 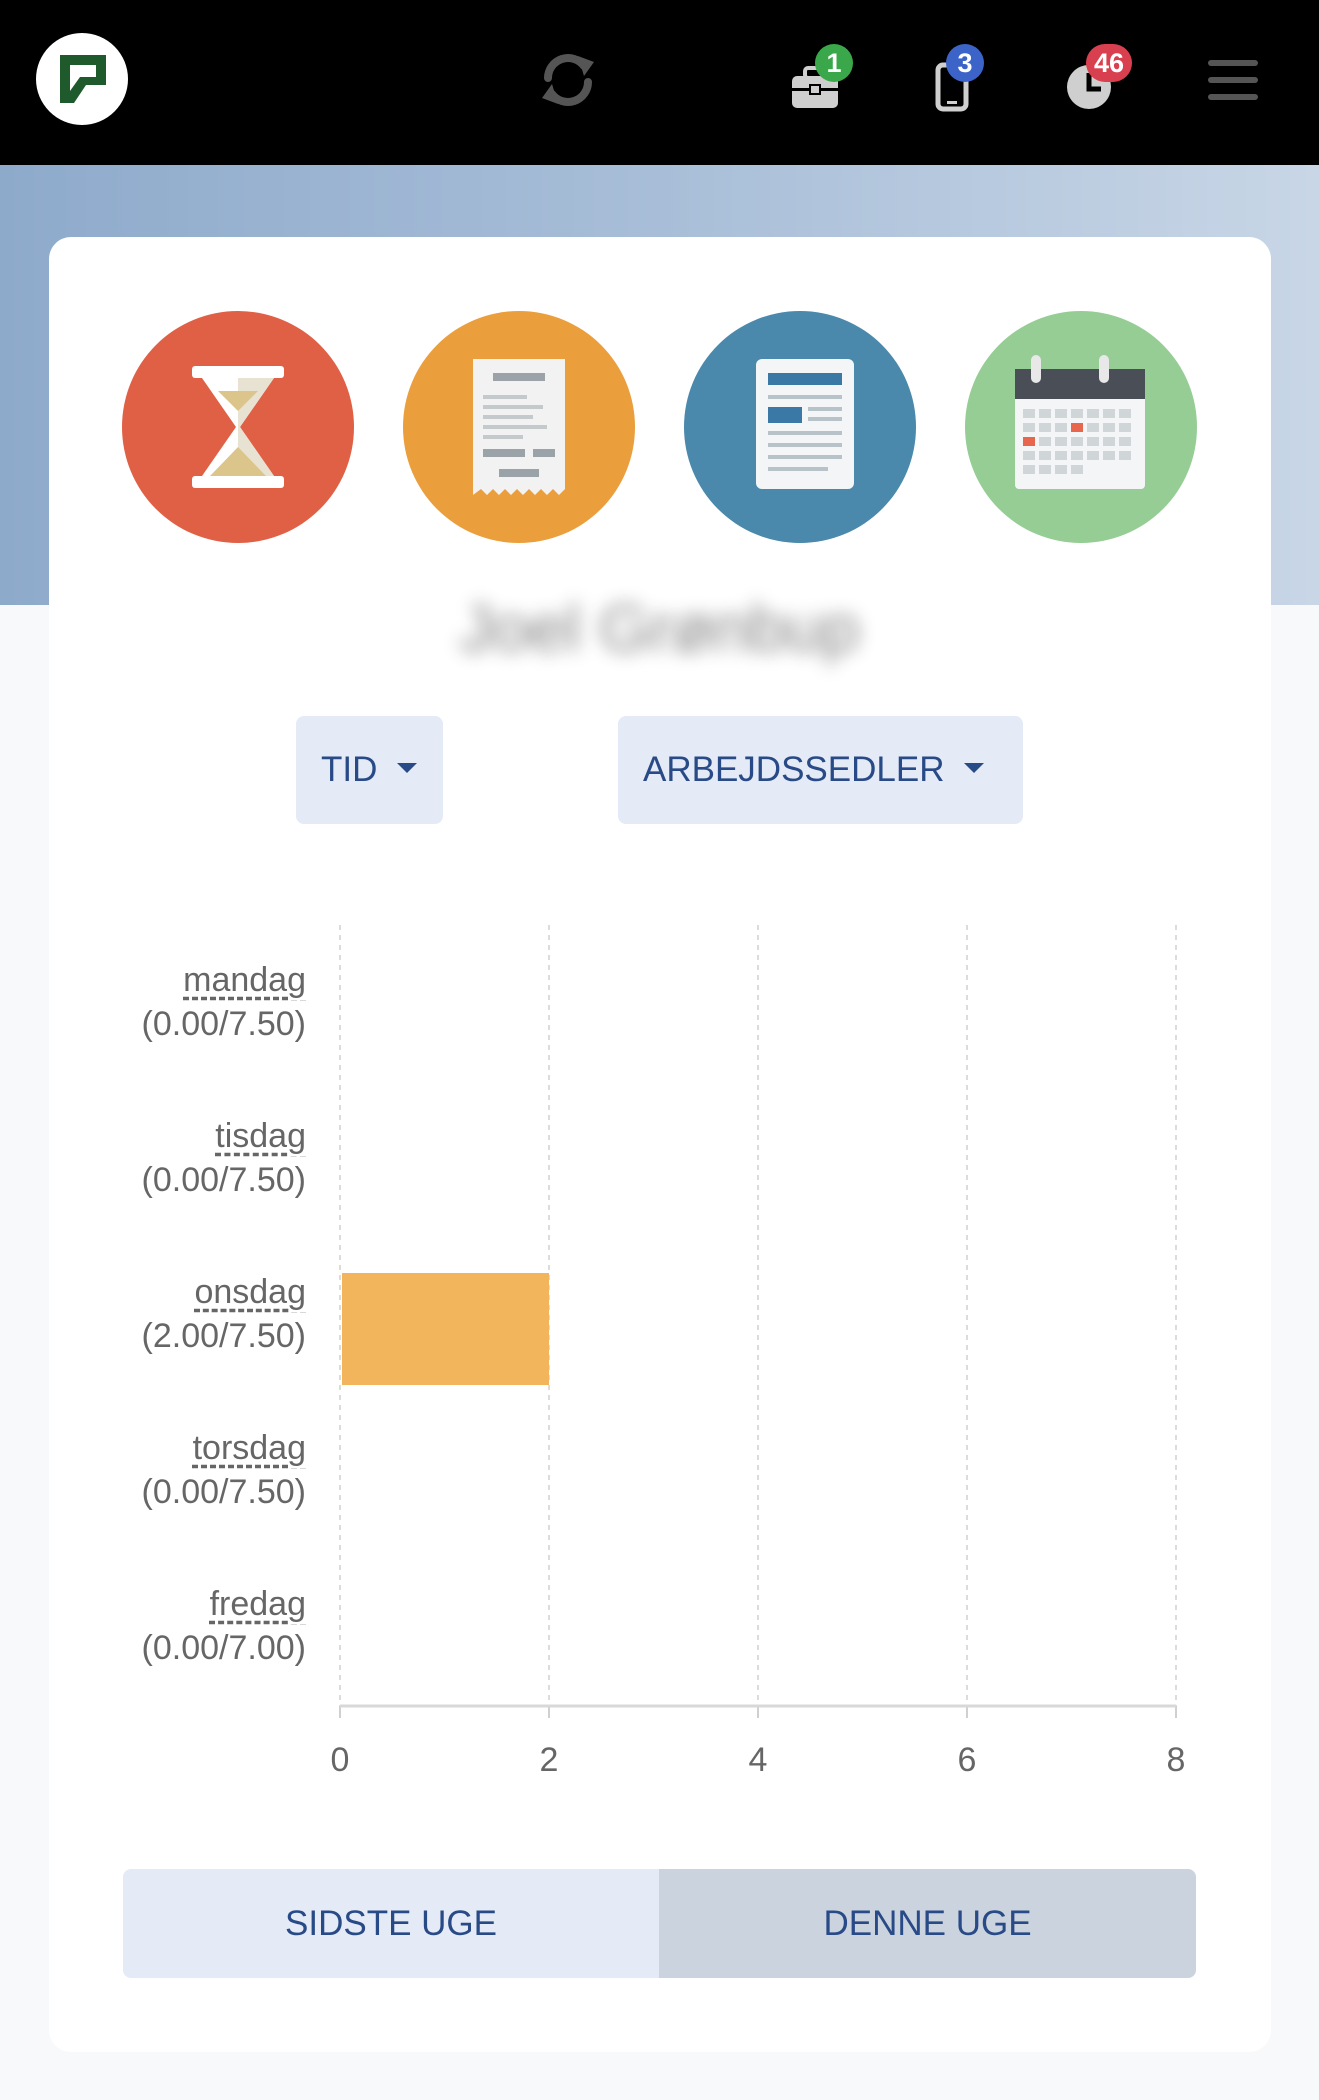 I want to click on chart-day-name: torsdag, so click(x=249, y=1448).